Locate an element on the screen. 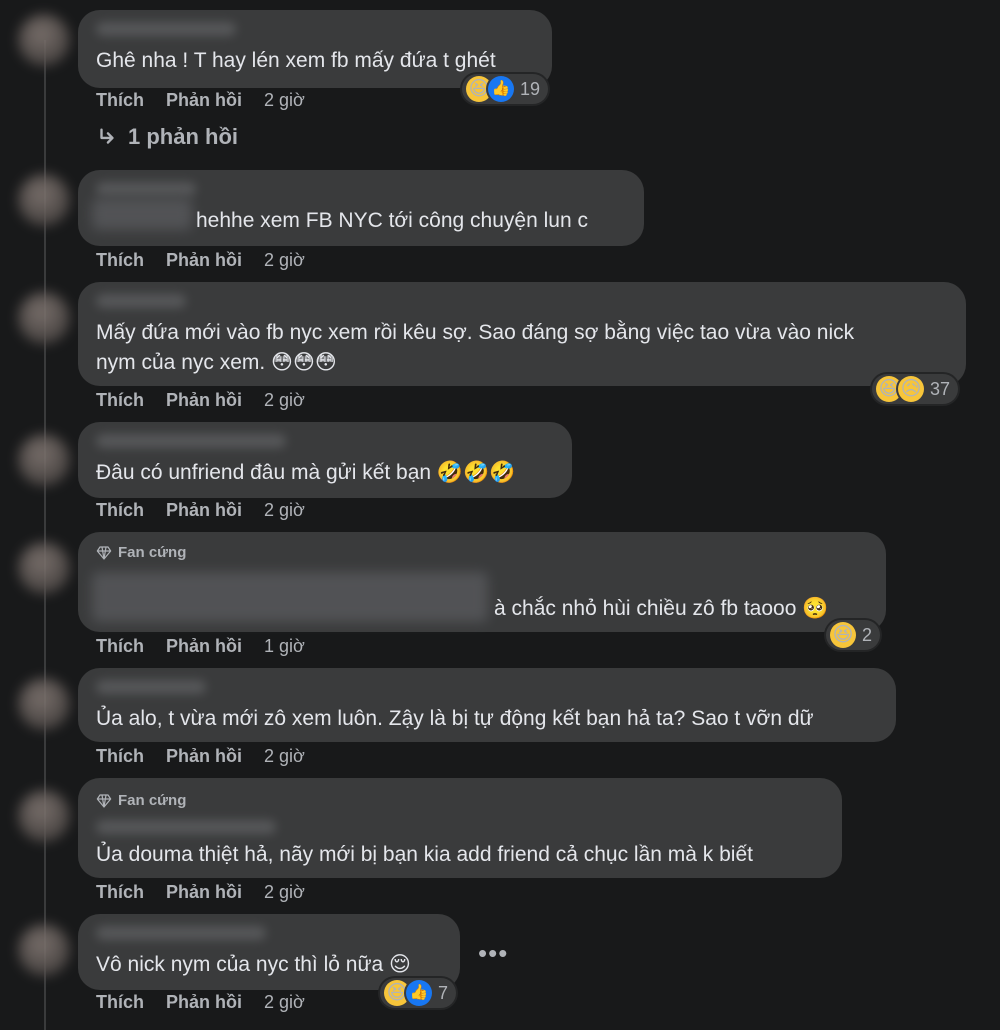 The height and width of the screenshot is (1030, 1000). comment-actions: Thích Phản hồi 1 giờ is located at coordinates (200, 646).